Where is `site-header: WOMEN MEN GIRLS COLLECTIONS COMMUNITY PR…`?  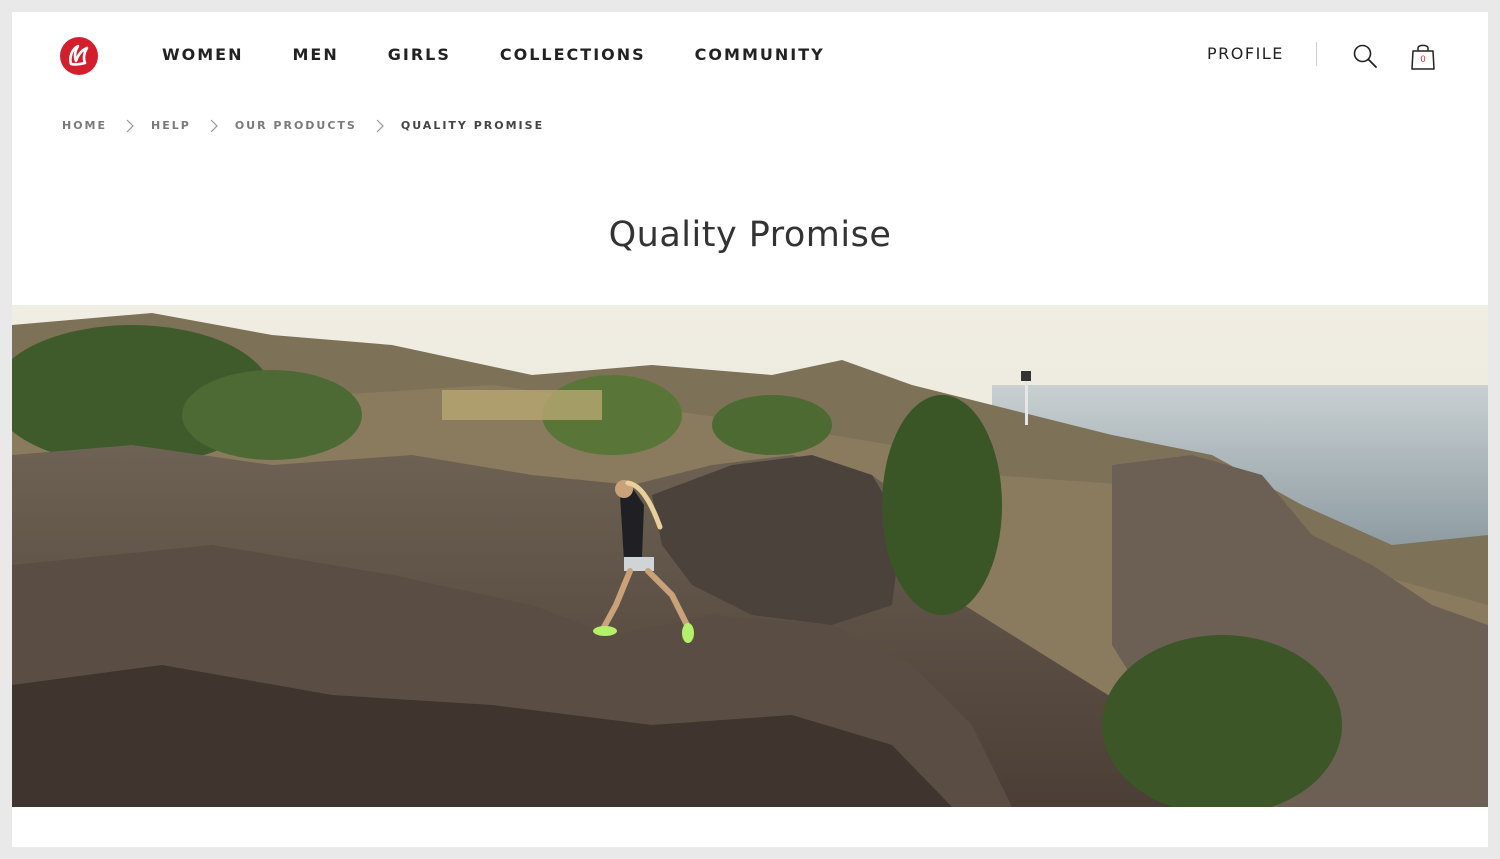 site-header: WOMEN MEN GIRLS COLLECTIONS COMMUNITY PR… is located at coordinates (750, 56).